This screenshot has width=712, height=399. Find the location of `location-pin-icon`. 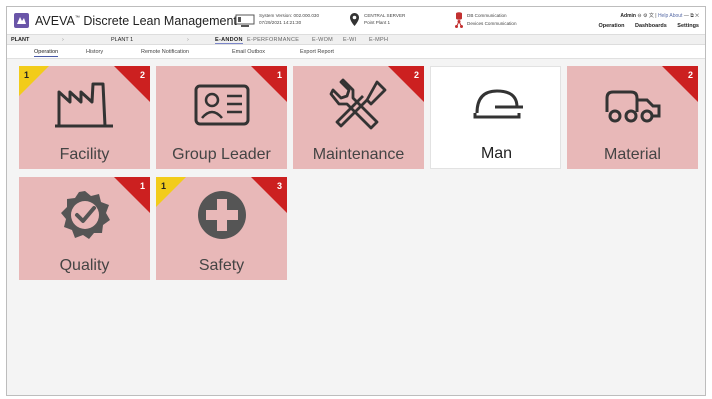

location-pin-icon is located at coordinates (354, 19).